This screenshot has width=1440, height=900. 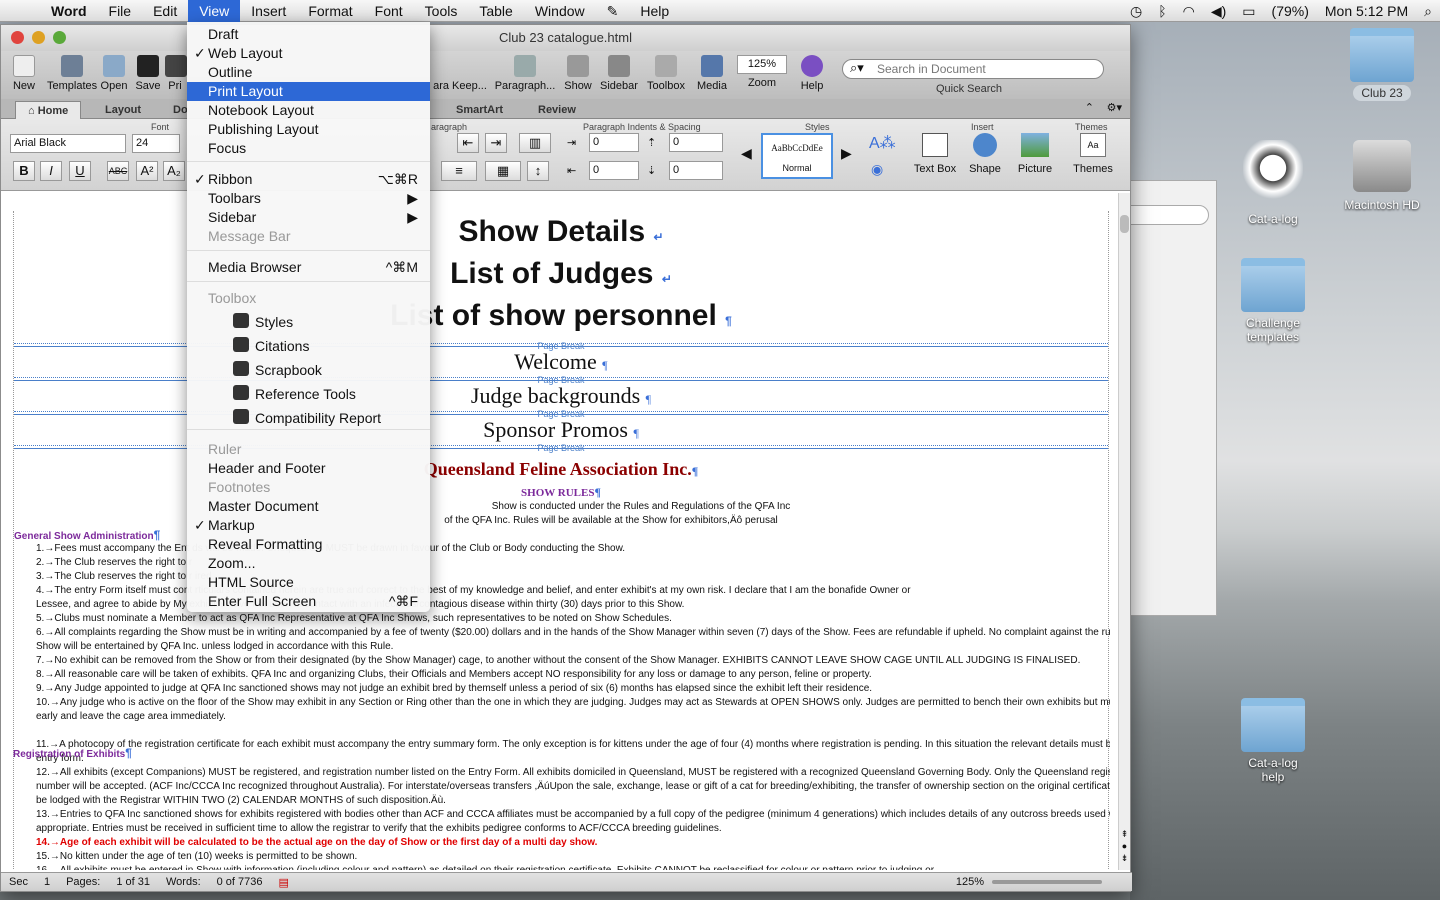 What do you see at coordinates (1273, 183) in the screenshot?
I see `desktop-app-cat-a-log: Cat-a-log` at bounding box center [1273, 183].